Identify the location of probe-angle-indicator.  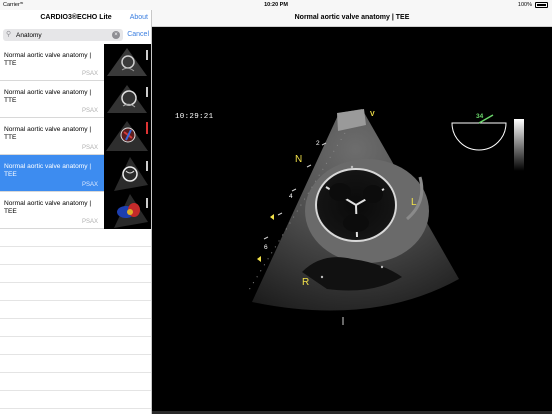
(479, 132).